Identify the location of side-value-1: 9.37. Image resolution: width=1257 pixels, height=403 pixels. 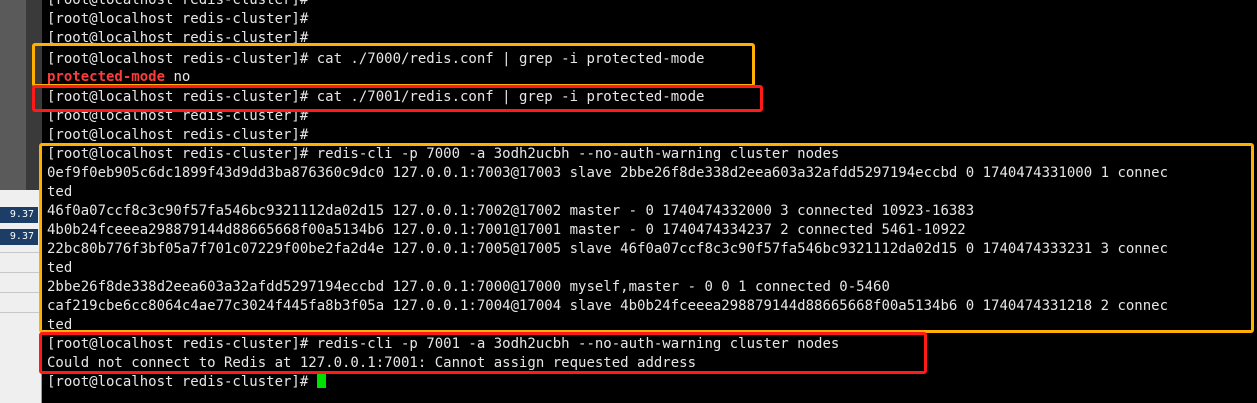
(19, 215).